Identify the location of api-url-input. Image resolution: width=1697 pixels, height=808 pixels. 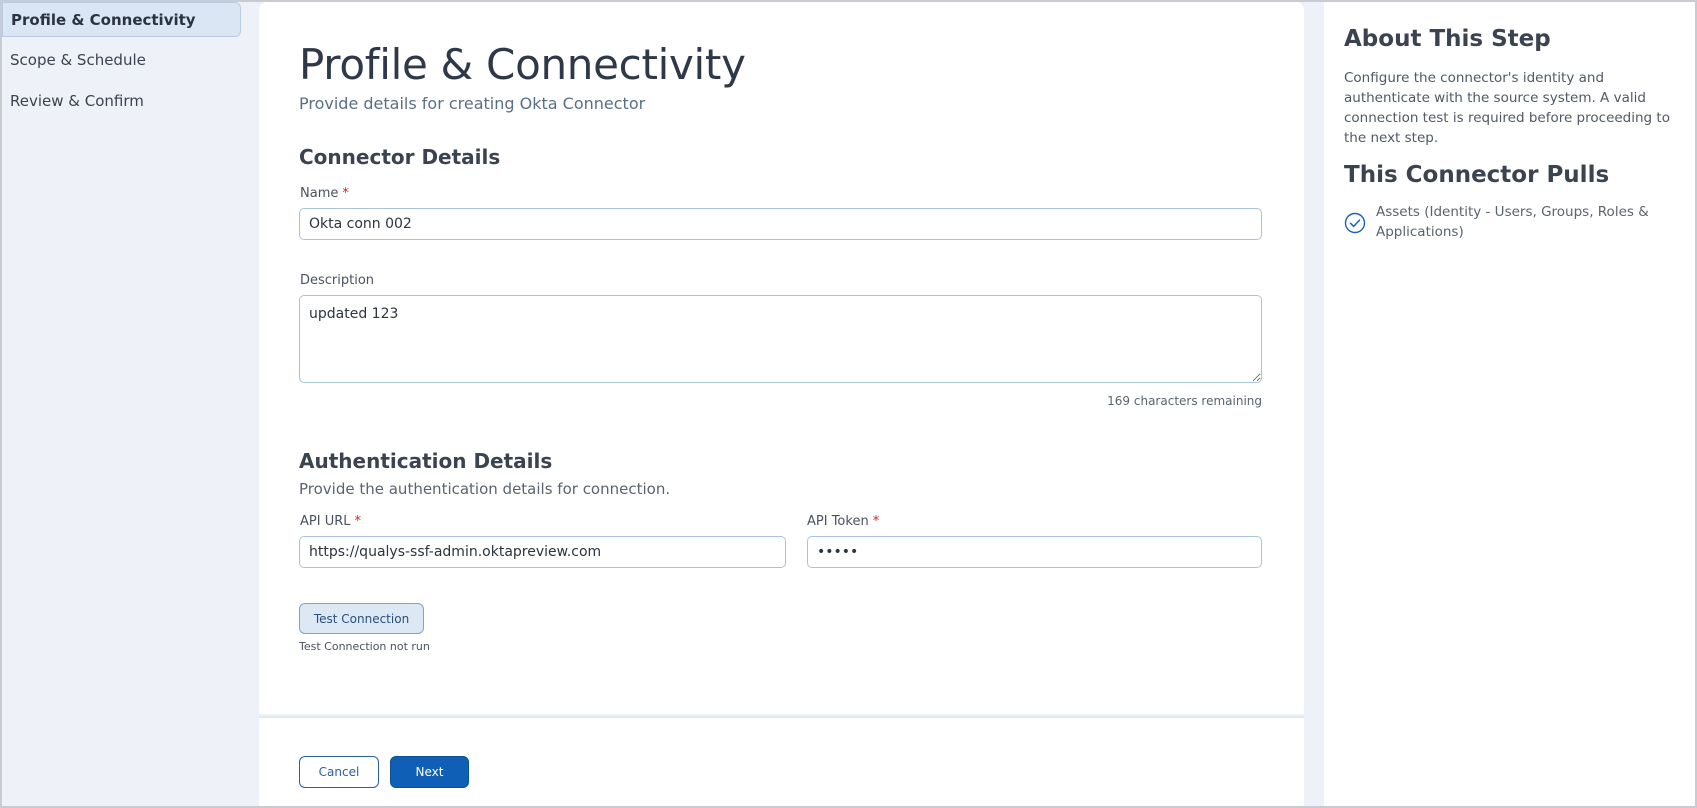
(542, 552).